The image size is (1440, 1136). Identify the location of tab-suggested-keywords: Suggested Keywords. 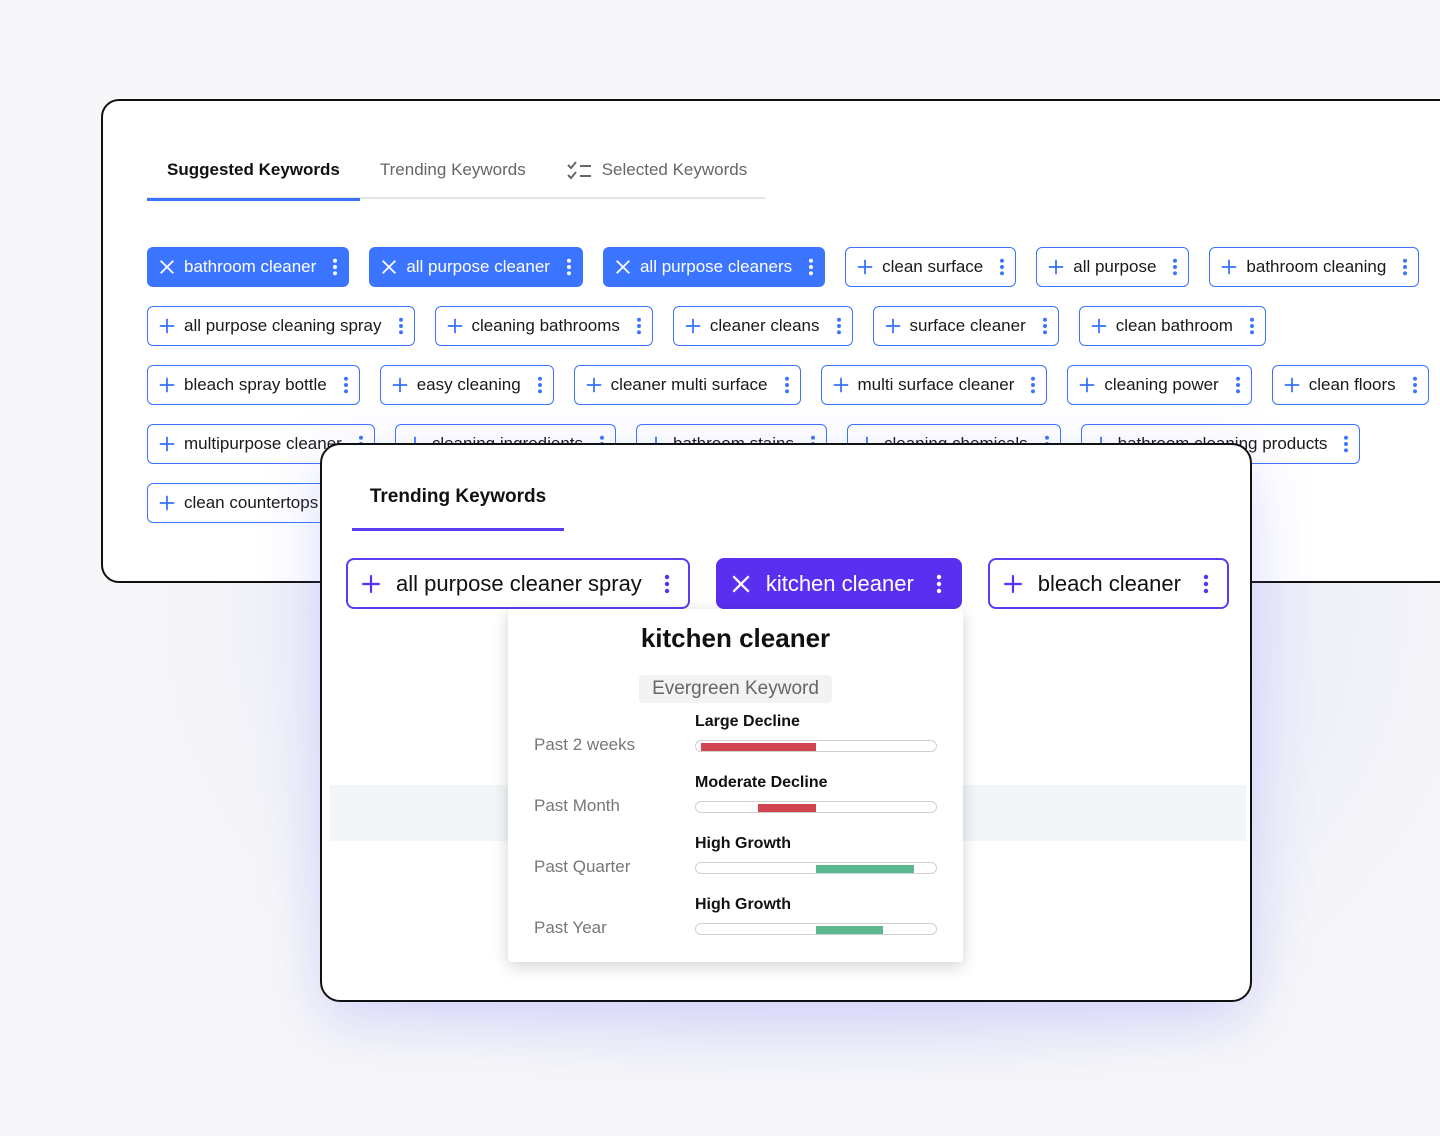
(253, 171).